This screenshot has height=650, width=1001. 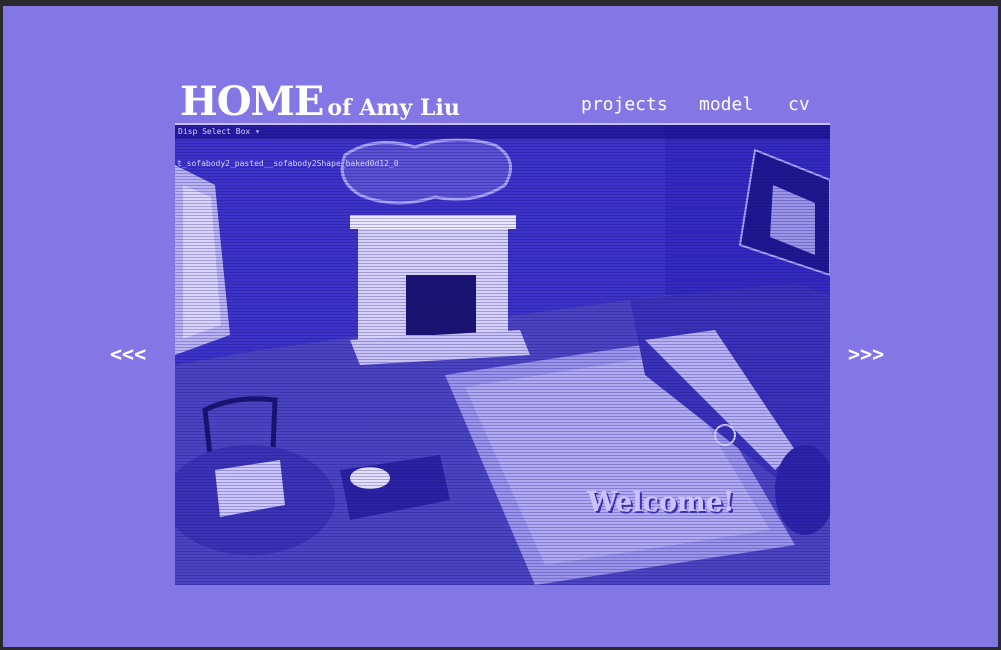 I want to click on nav-cv-link: cv, so click(x=799, y=104).